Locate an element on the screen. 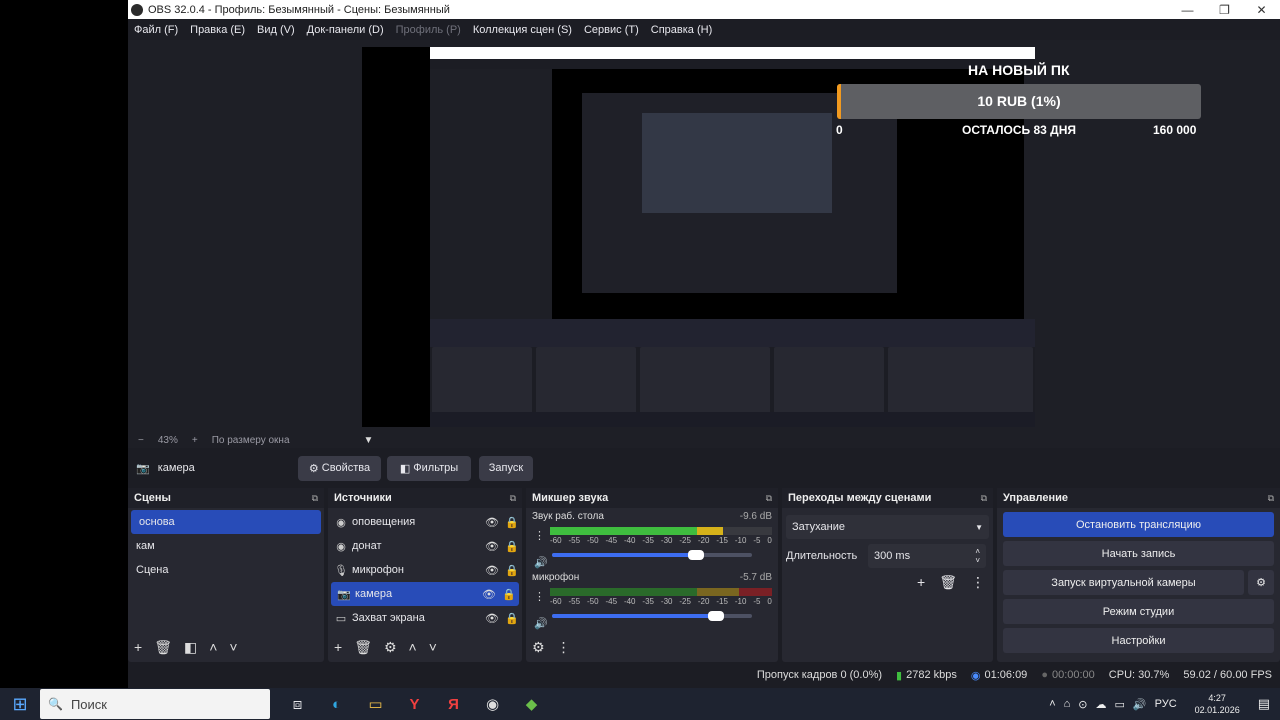  taskbar-search: 🔍 Поиск is located at coordinates (155, 704).